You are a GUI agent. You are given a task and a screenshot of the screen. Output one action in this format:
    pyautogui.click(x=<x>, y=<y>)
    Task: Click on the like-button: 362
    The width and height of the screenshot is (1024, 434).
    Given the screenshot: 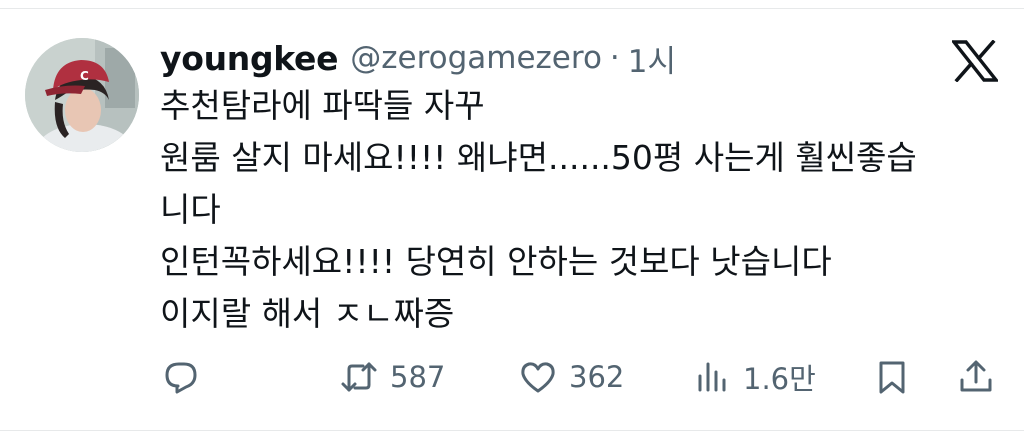 What is the action you would take?
    pyautogui.click(x=571, y=377)
    